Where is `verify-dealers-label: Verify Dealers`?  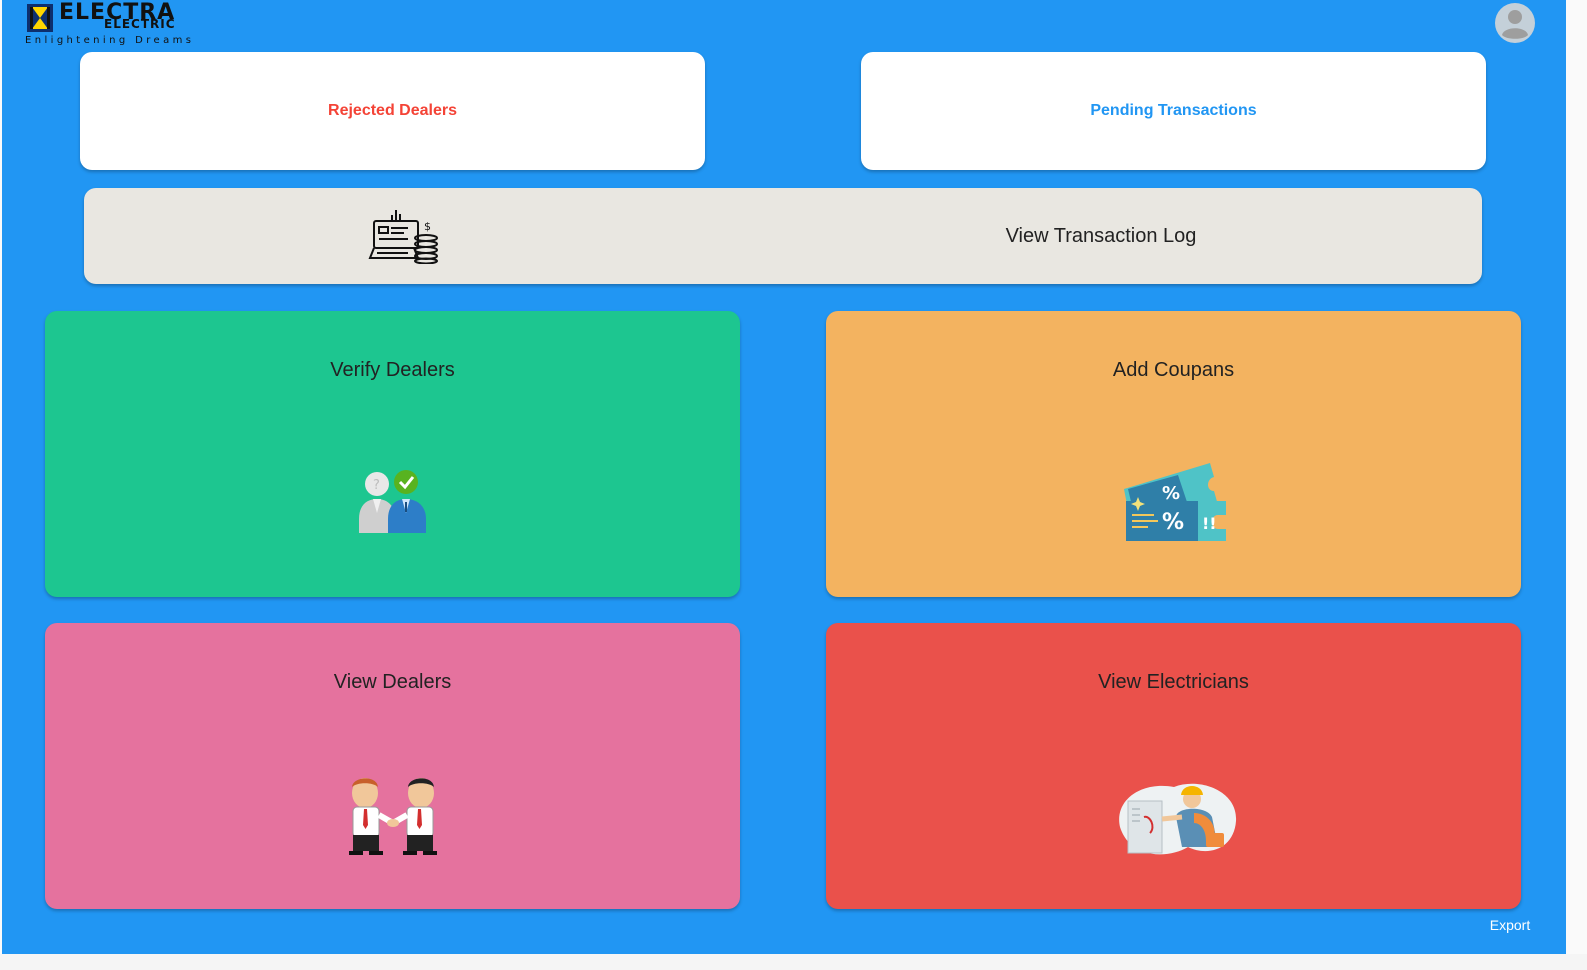
verify-dealers-label: Verify Dealers is located at coordinates (392, 370).